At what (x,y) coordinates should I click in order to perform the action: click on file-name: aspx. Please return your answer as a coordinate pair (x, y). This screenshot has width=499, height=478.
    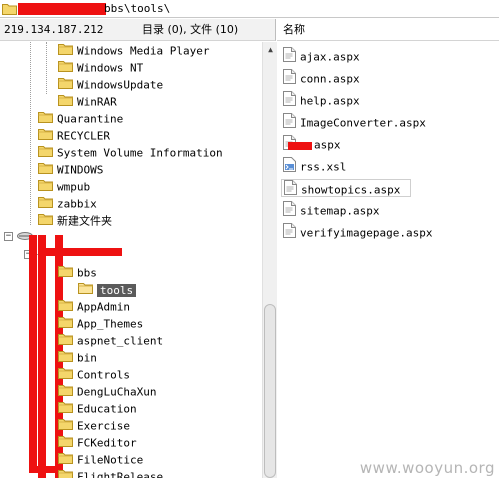
    Looking at the image, I should click on (327, 145).